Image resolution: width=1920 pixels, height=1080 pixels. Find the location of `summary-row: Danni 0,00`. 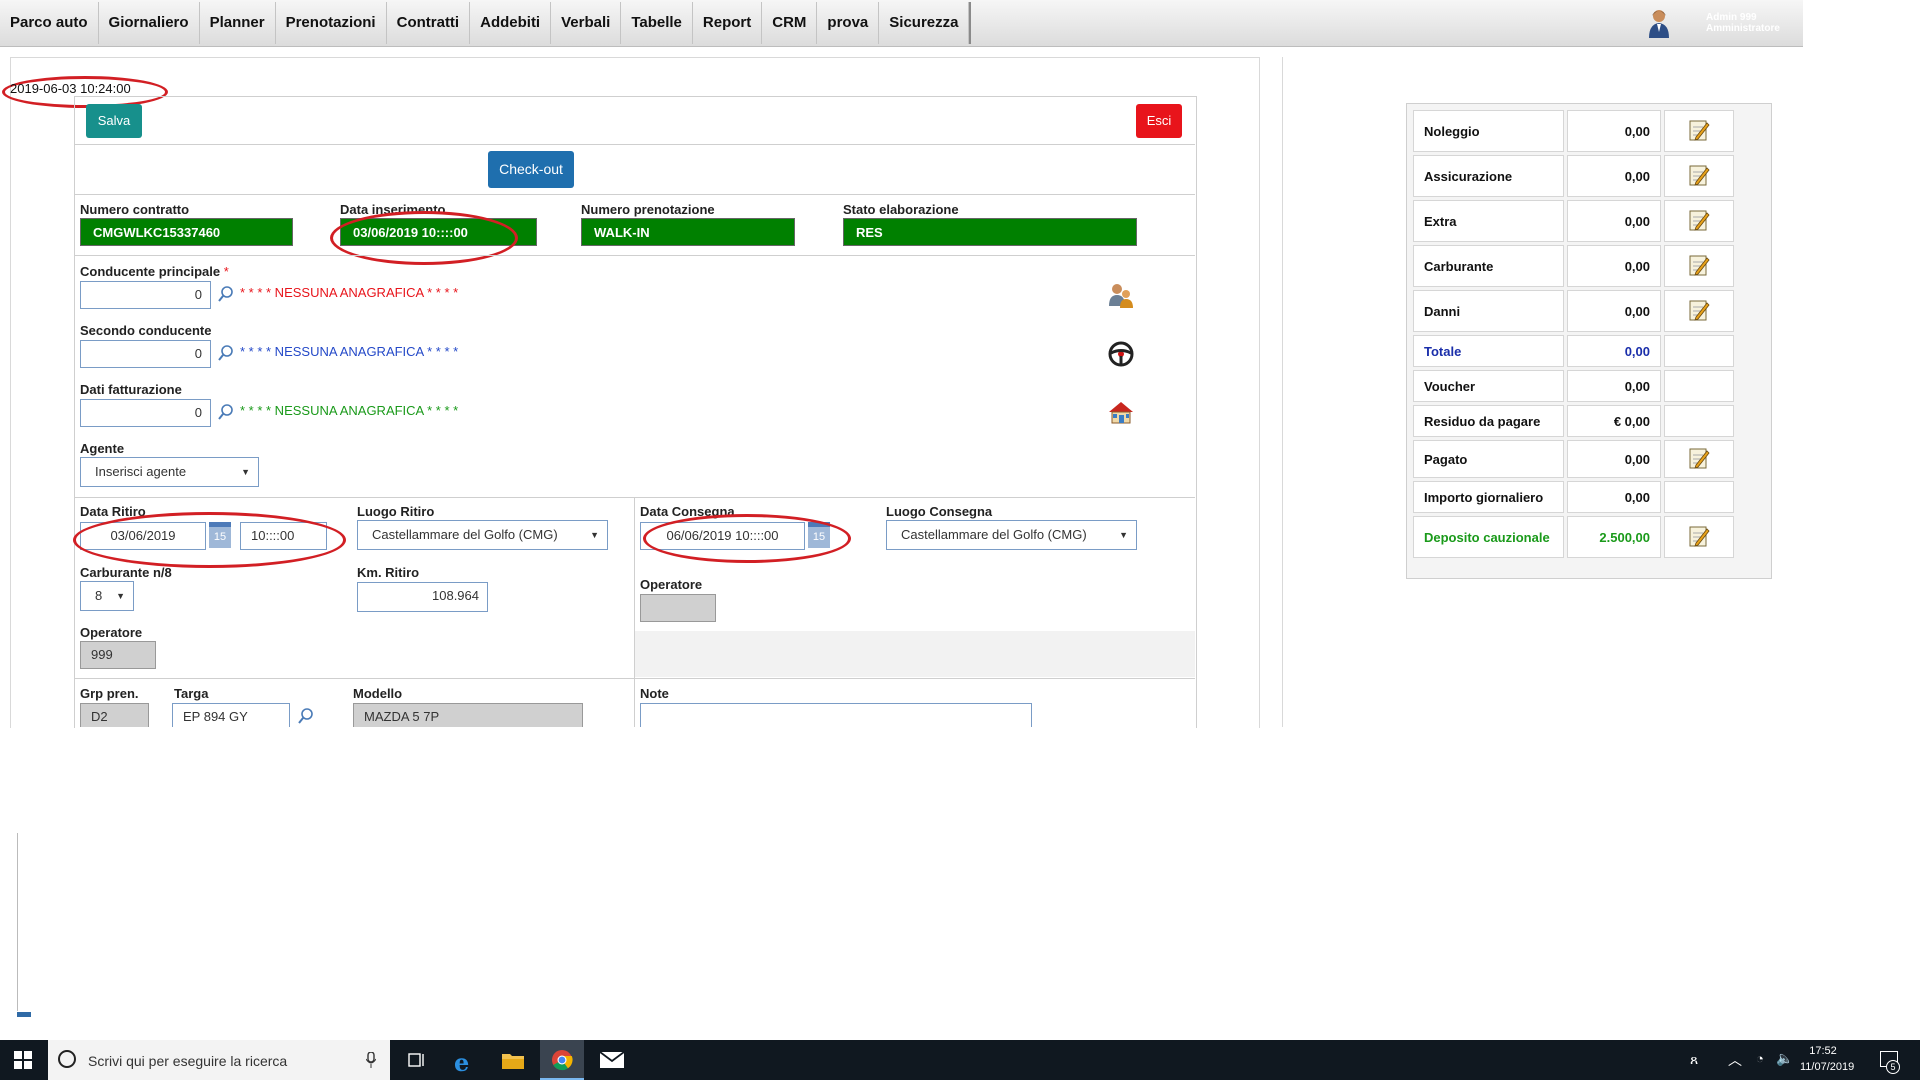

summary-row: Danni 0,00 is located at coordinates (1573, 311).